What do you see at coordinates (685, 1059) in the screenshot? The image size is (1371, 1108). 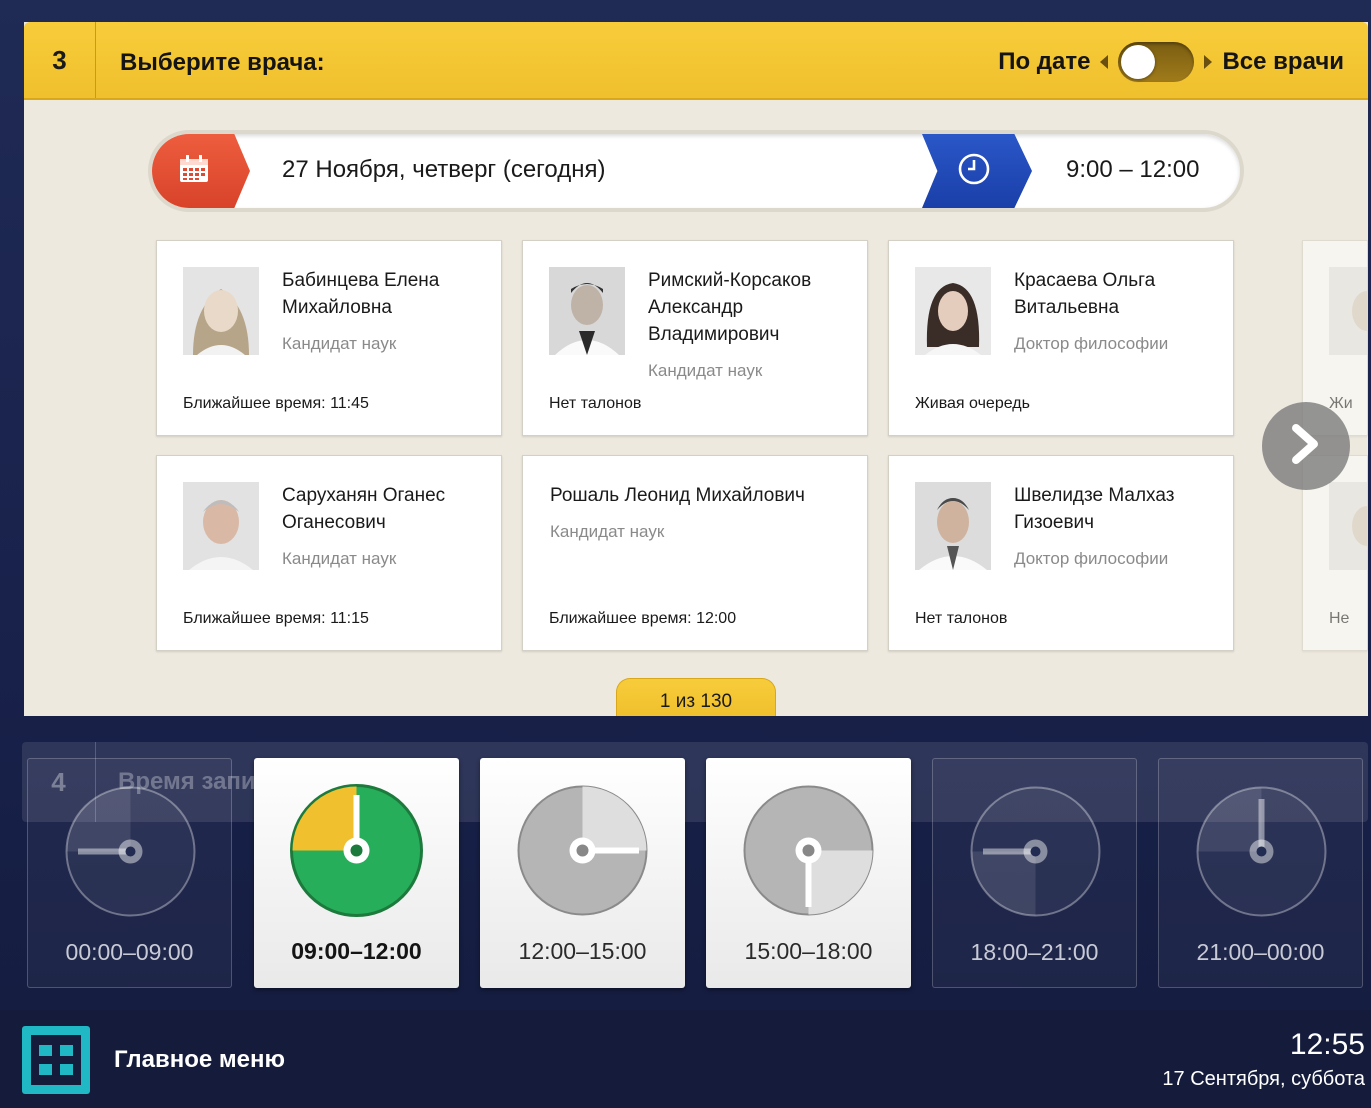 I see `footer-bar: Главное меню 12:55 17 Сентября, суббота` at bounding box center [685, 1059].